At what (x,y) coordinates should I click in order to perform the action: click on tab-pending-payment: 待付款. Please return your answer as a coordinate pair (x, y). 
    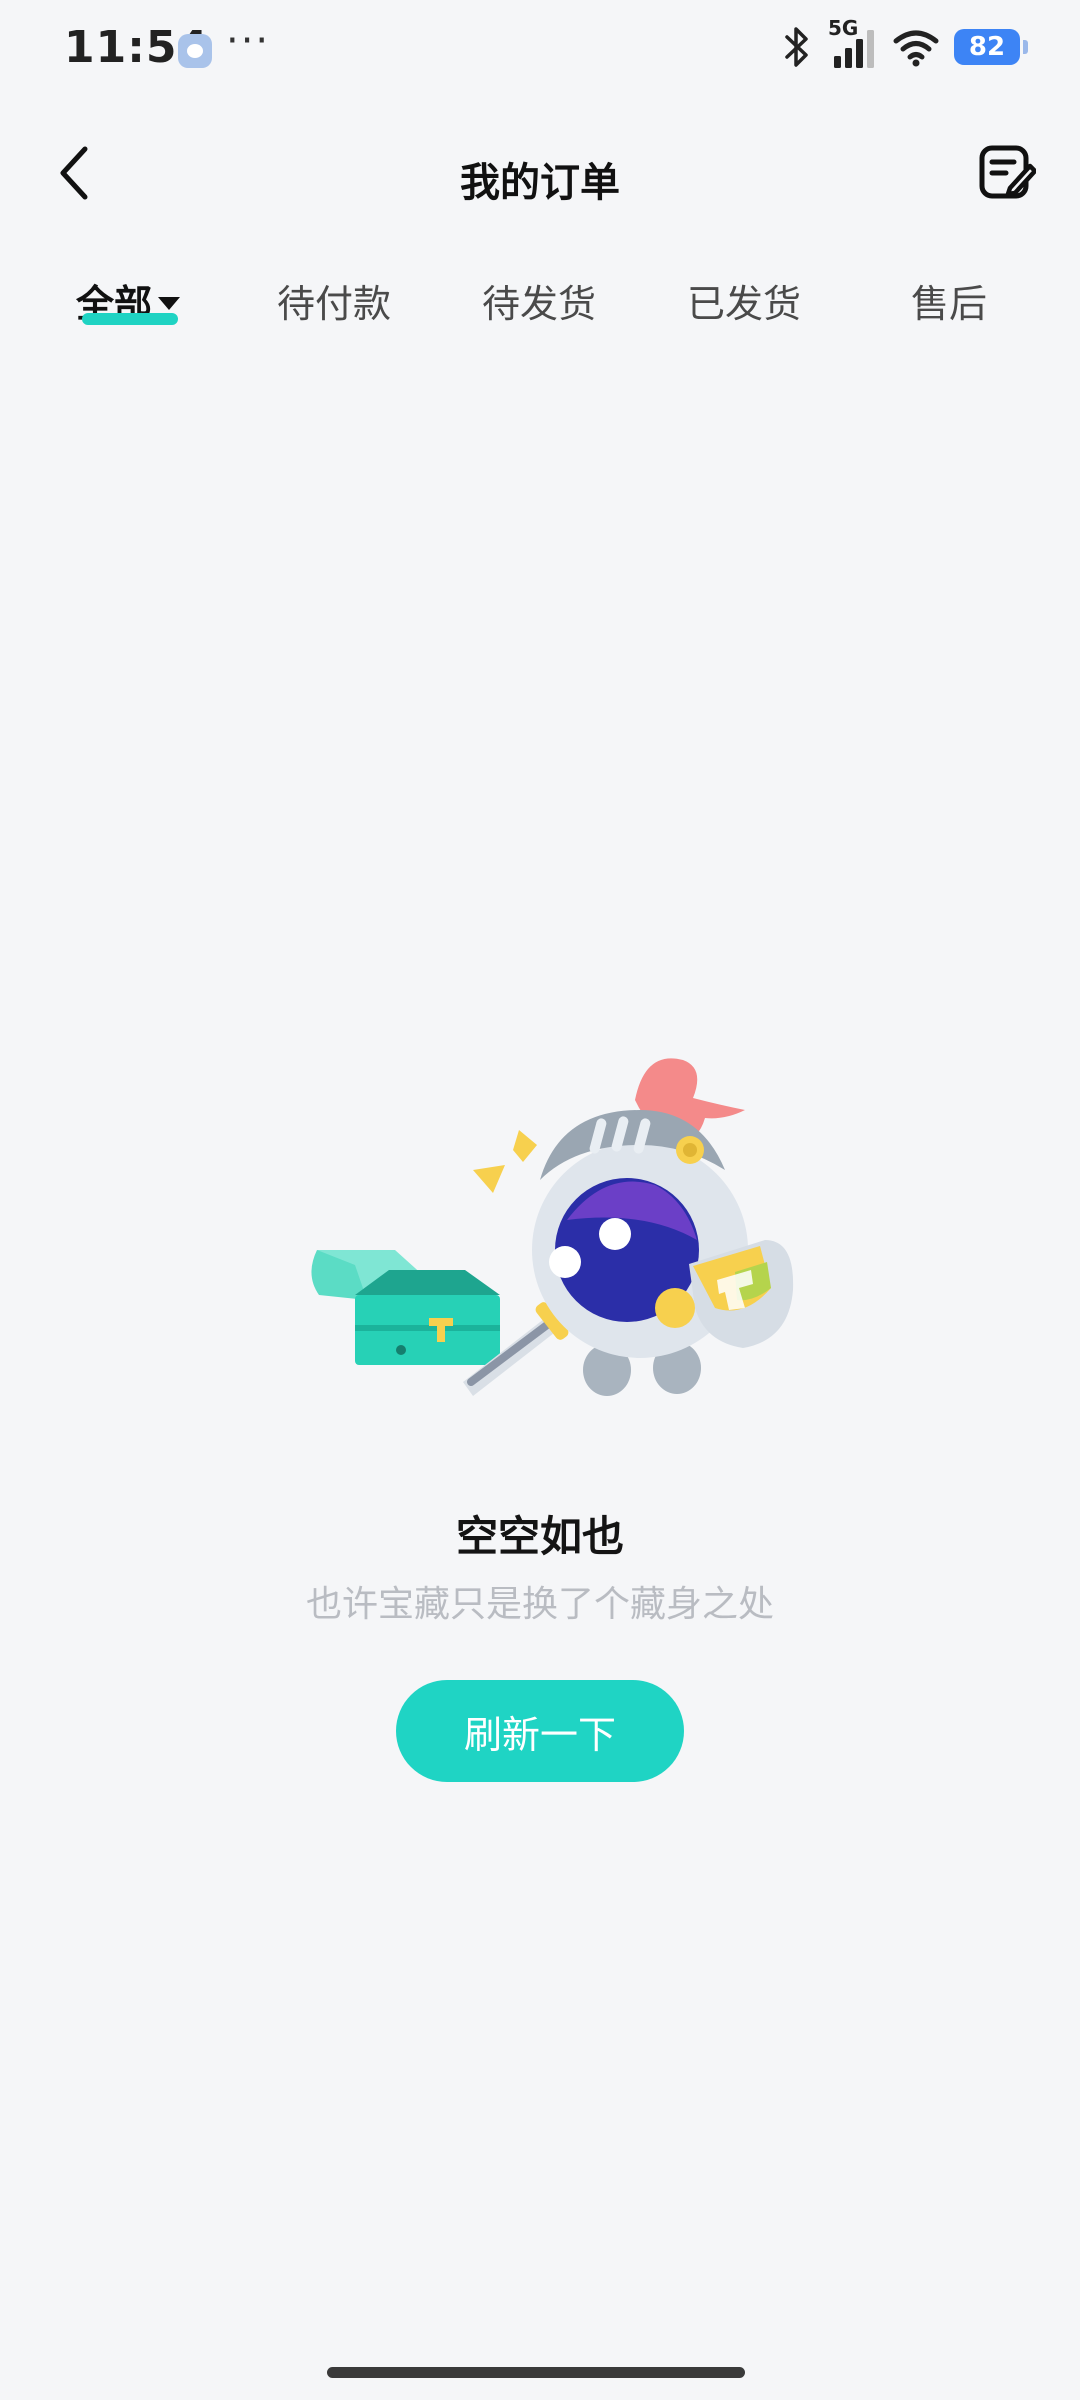
    Looking at the image, I should click on (334, 300).